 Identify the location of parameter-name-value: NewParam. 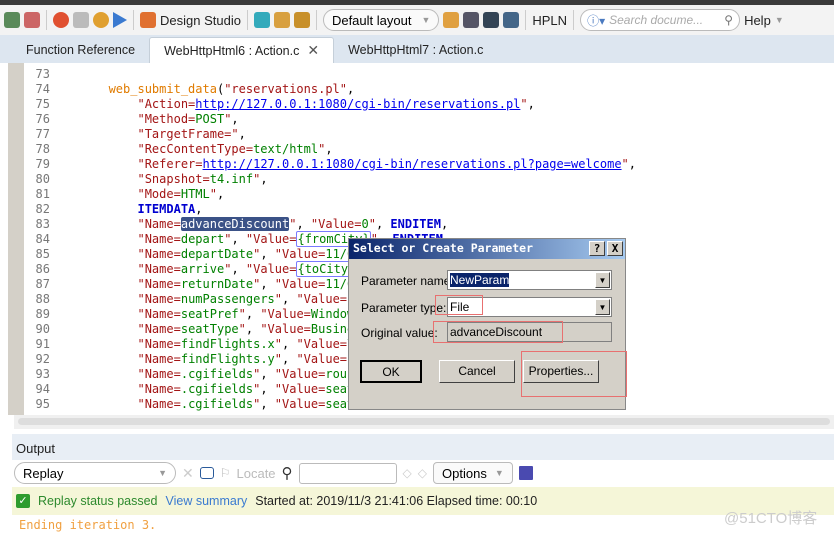
(480, 280).